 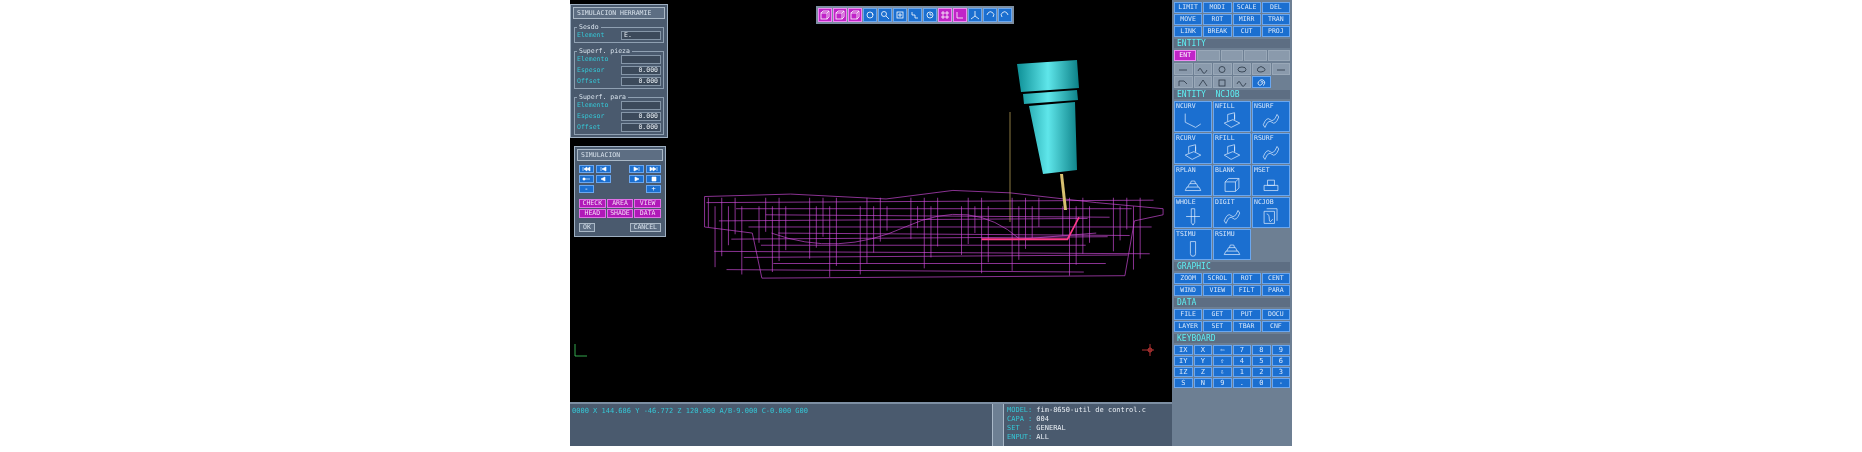 I want to click on rotate-icon, so click(x=870, y=15).